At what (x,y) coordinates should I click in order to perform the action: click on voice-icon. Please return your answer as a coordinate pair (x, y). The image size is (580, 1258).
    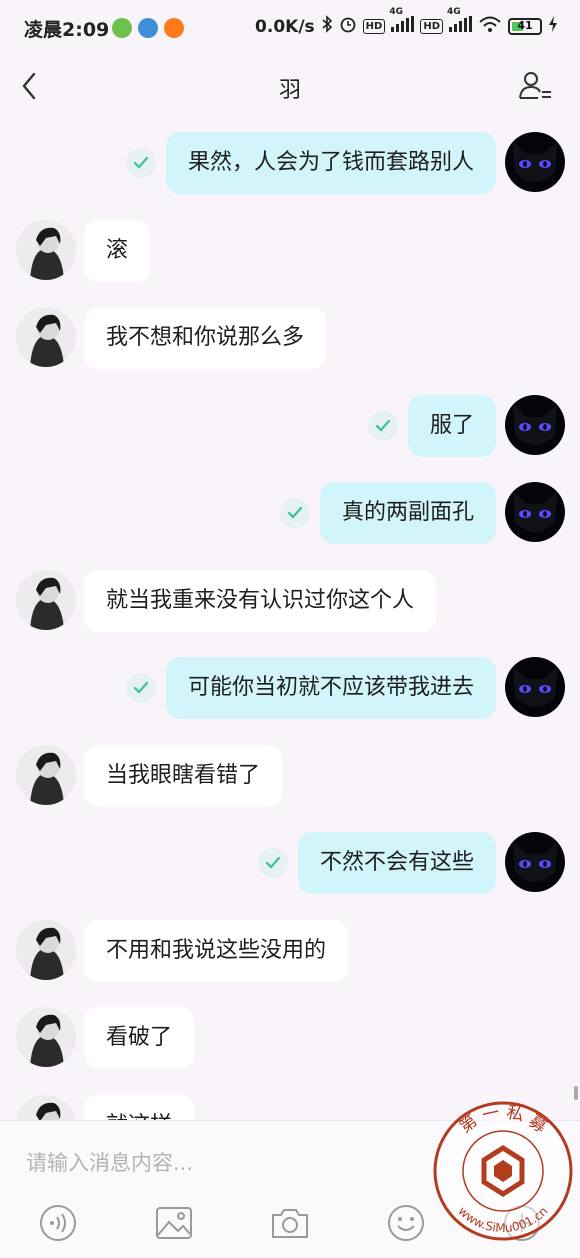
    Looking at the image, I should click on (58, 1223).